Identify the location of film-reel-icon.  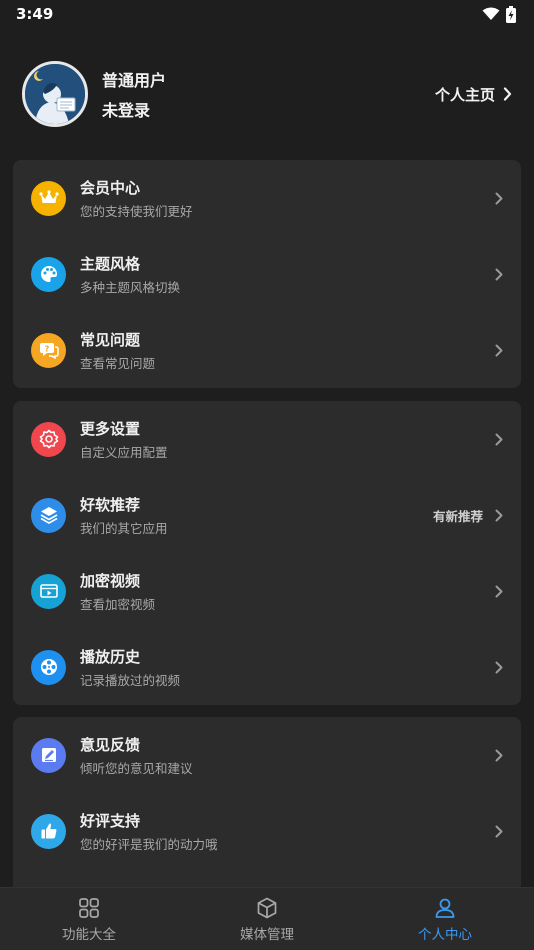
(48, 667).